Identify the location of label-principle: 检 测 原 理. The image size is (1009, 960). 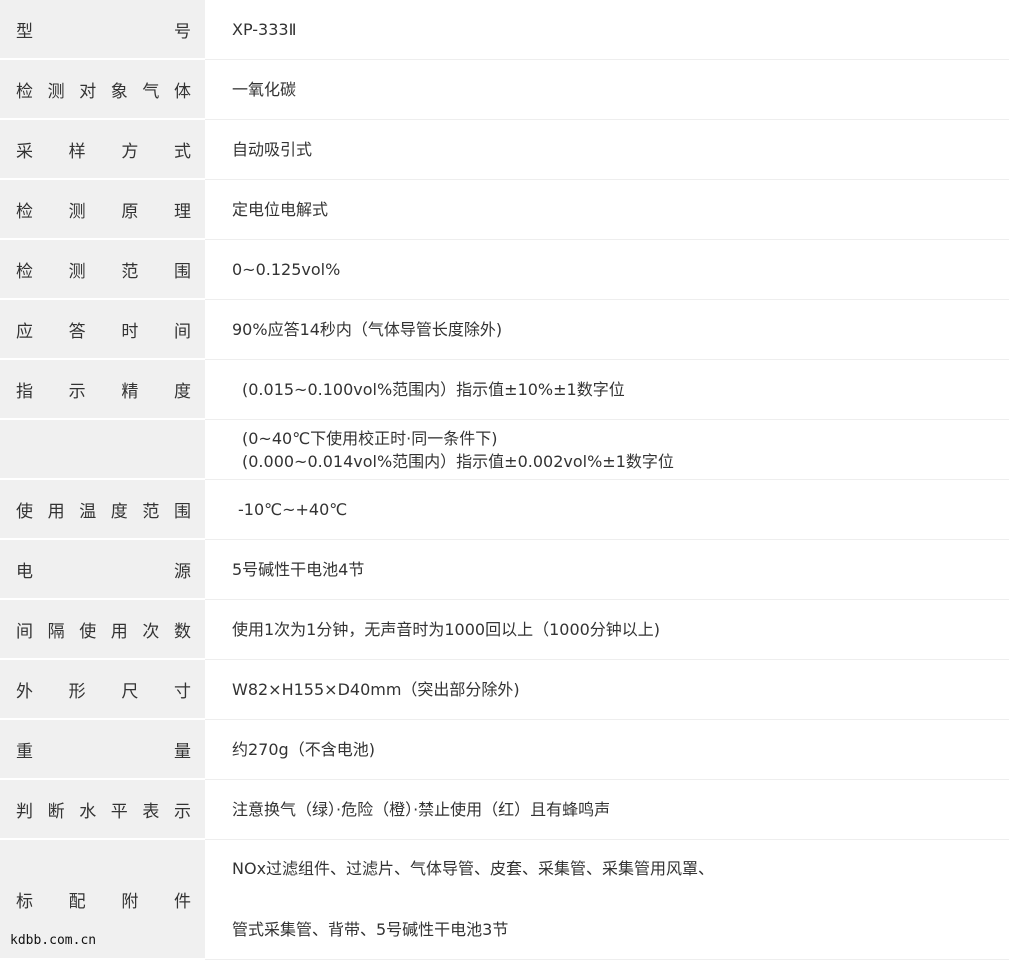
(103, 209).